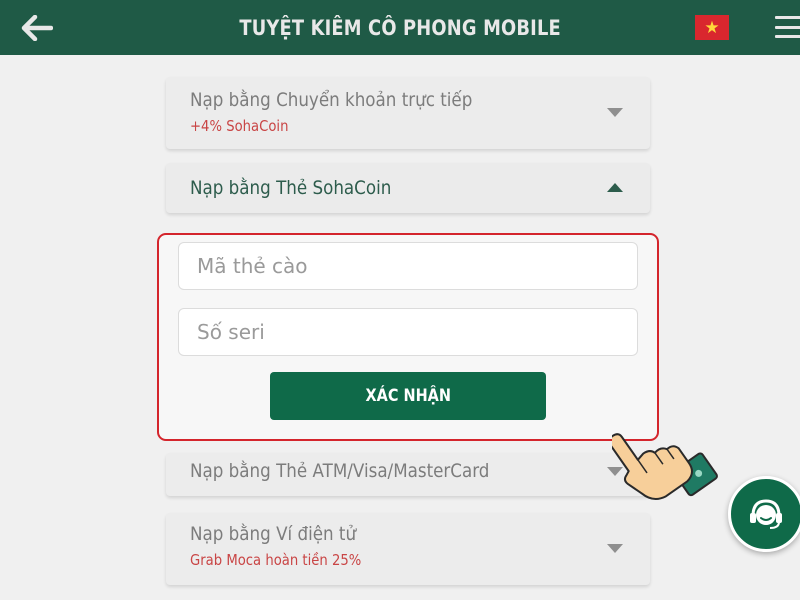 This screenshot has width=800, height=600. What do you see at coordinates (331, 100) in the screenshot?
I see `payment-method-label: Nạp bằng Chuyển khoản trực tiếp` at bounding box center [331, 100].